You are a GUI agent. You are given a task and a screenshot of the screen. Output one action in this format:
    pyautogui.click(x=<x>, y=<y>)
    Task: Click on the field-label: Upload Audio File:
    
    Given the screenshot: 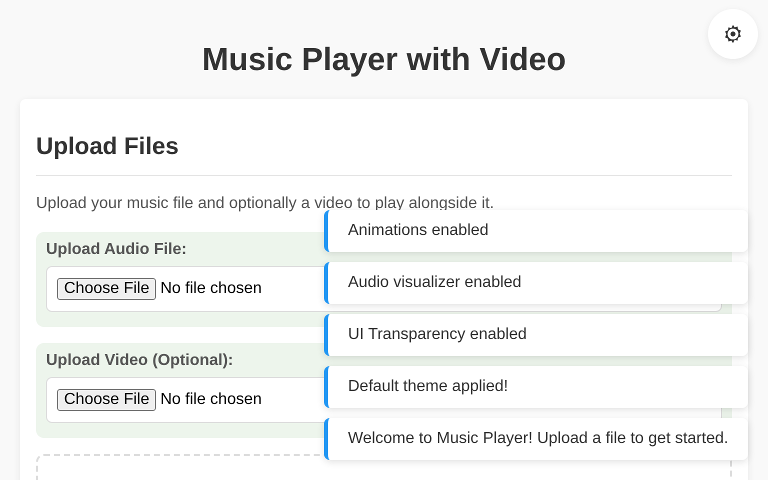 What is the action you would take?
    pyautogui.click(x=117, y=250)
    